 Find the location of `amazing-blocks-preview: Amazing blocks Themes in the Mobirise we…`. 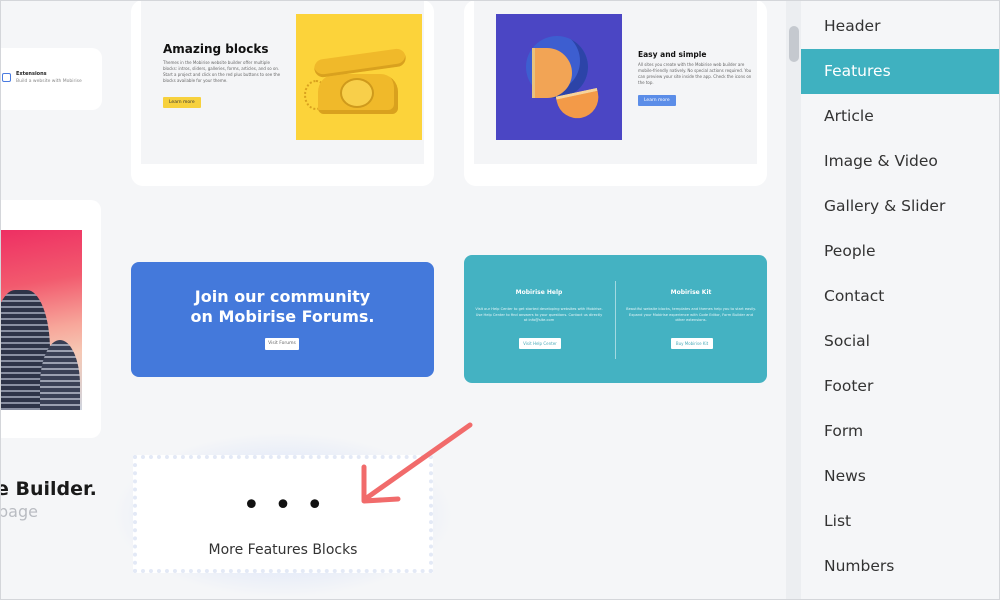

amazing-blocks-preview: Amazing blocks Themes in the Mobirise we… is located at coordinates (282, 82).